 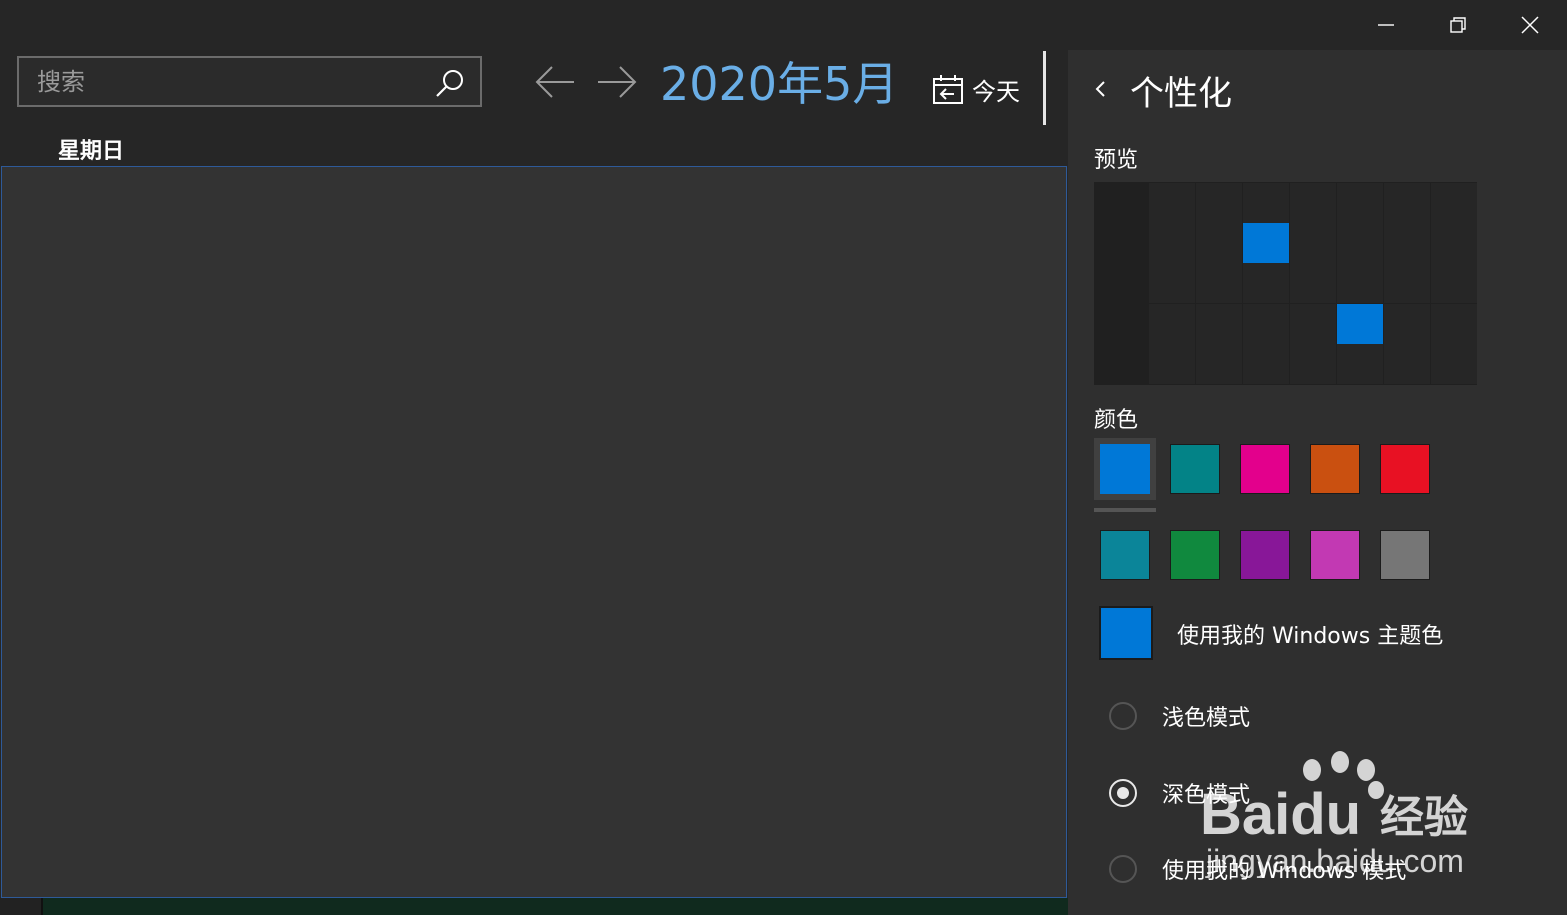 I want to click on radio-light-mode-indicator, so click(x=1123, y=716).